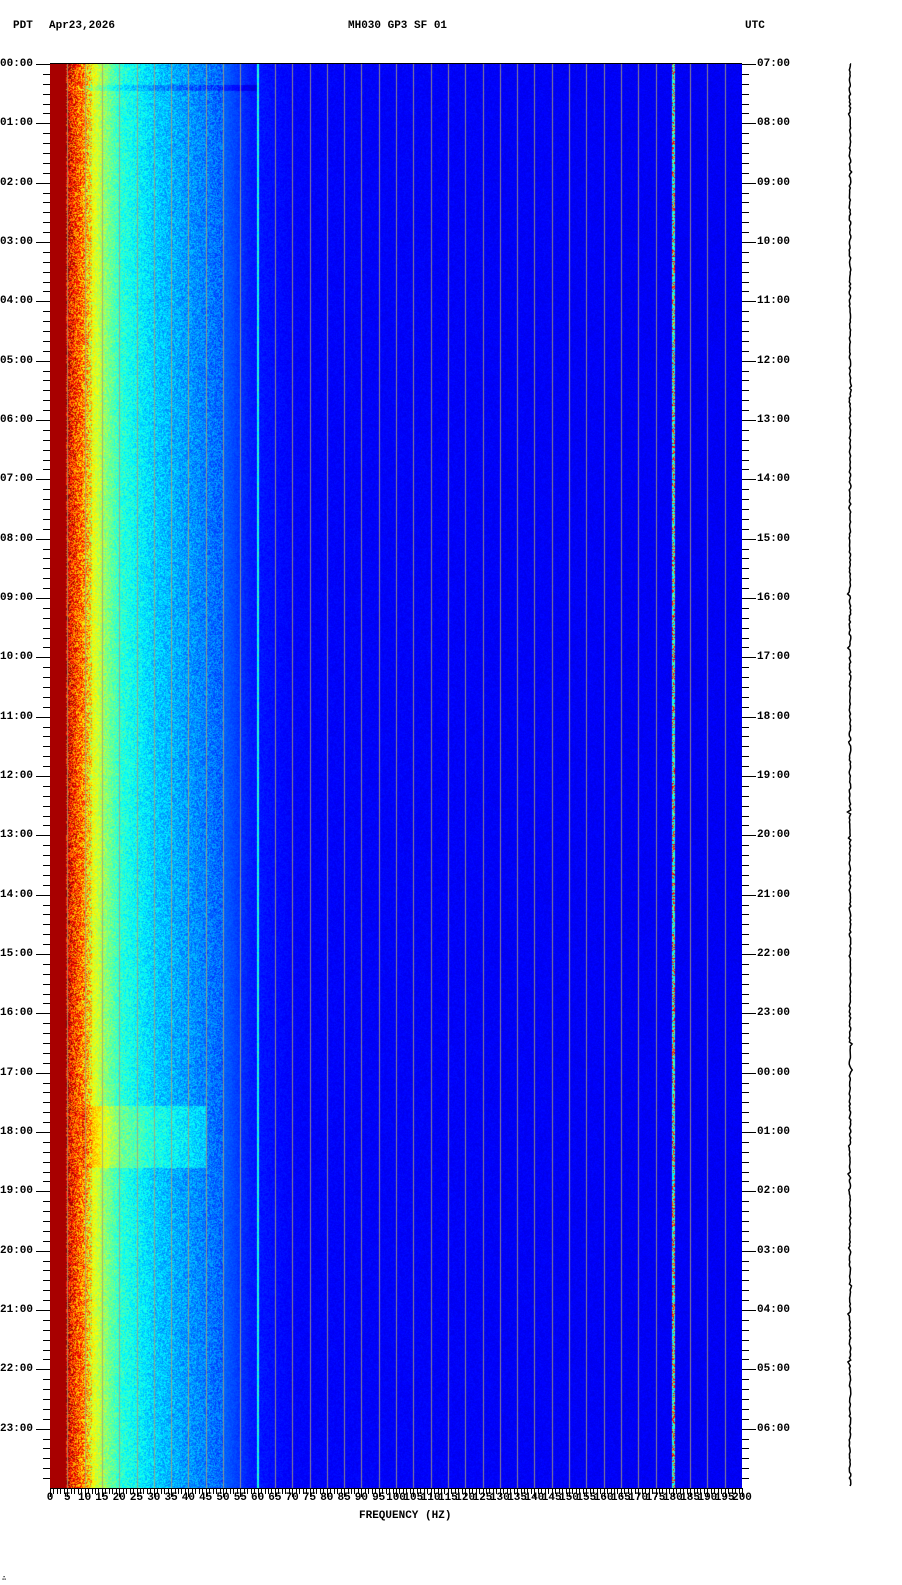 This screenshot has width=902, height=1585. Describe the element at coordinates (17, 954) in the screenshot. I see `y-tick-label-left: 15:00` at that location.